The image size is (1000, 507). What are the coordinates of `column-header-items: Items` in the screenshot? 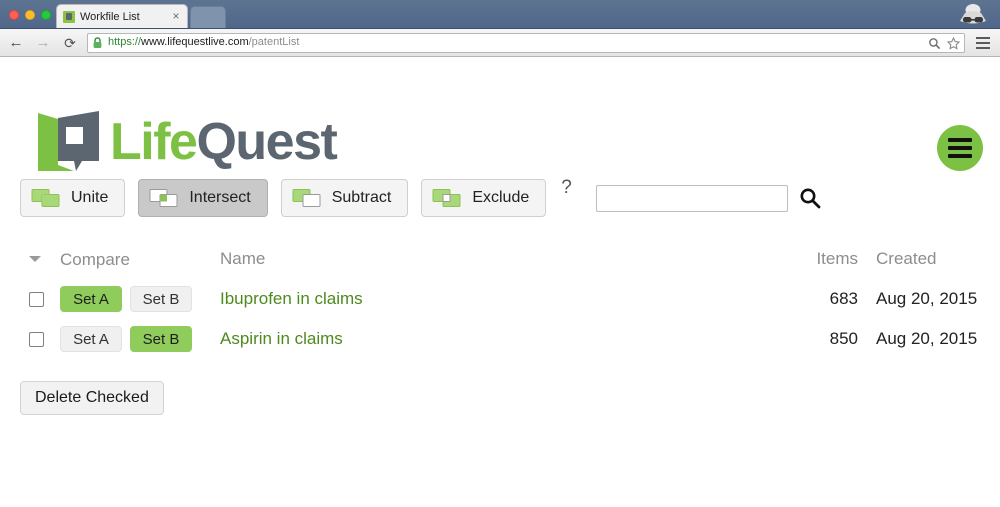 It's located at (837, 258).